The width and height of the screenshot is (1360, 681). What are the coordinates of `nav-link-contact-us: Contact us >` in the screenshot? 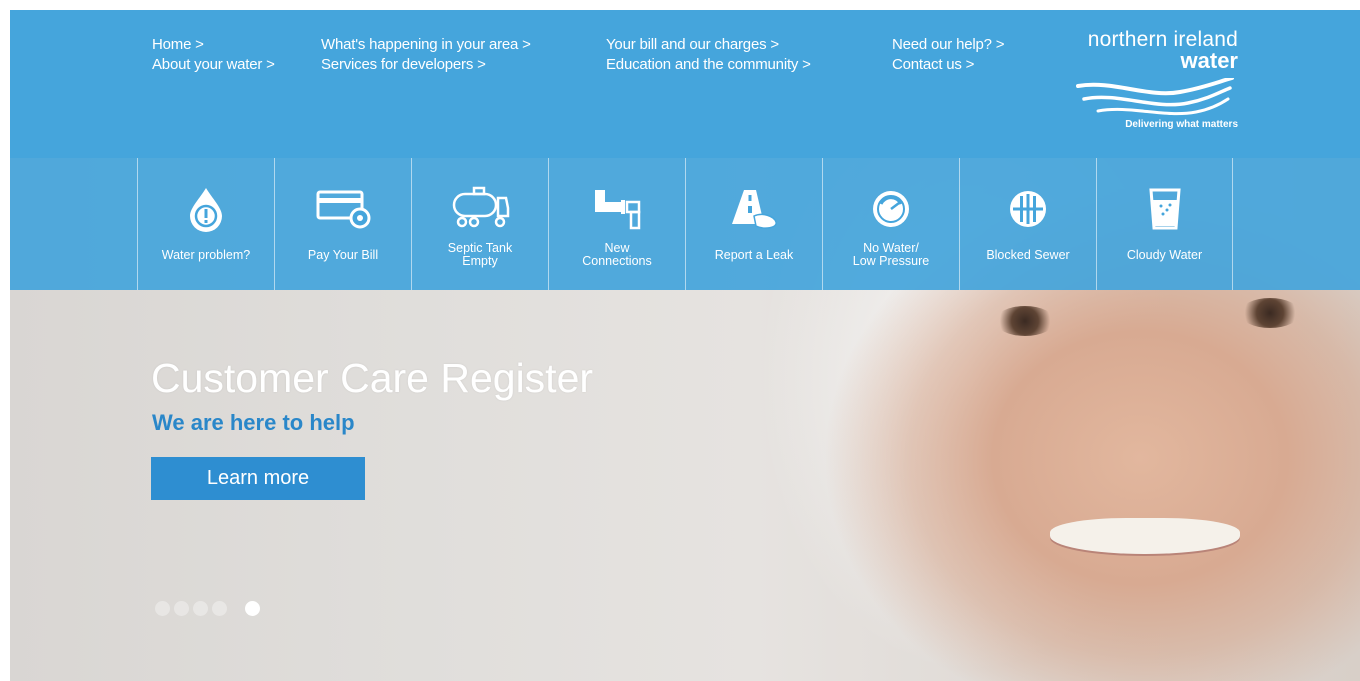 It's located at (948, 65).